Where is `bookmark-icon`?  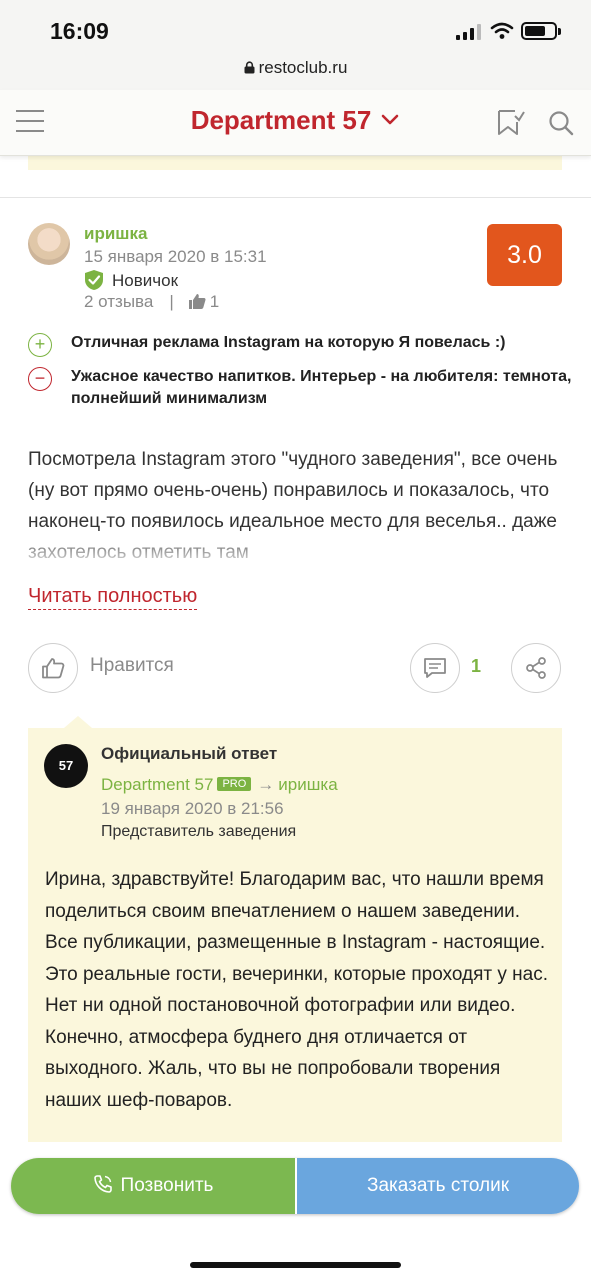 bookmark-icon is located at coordinates (510, 123).